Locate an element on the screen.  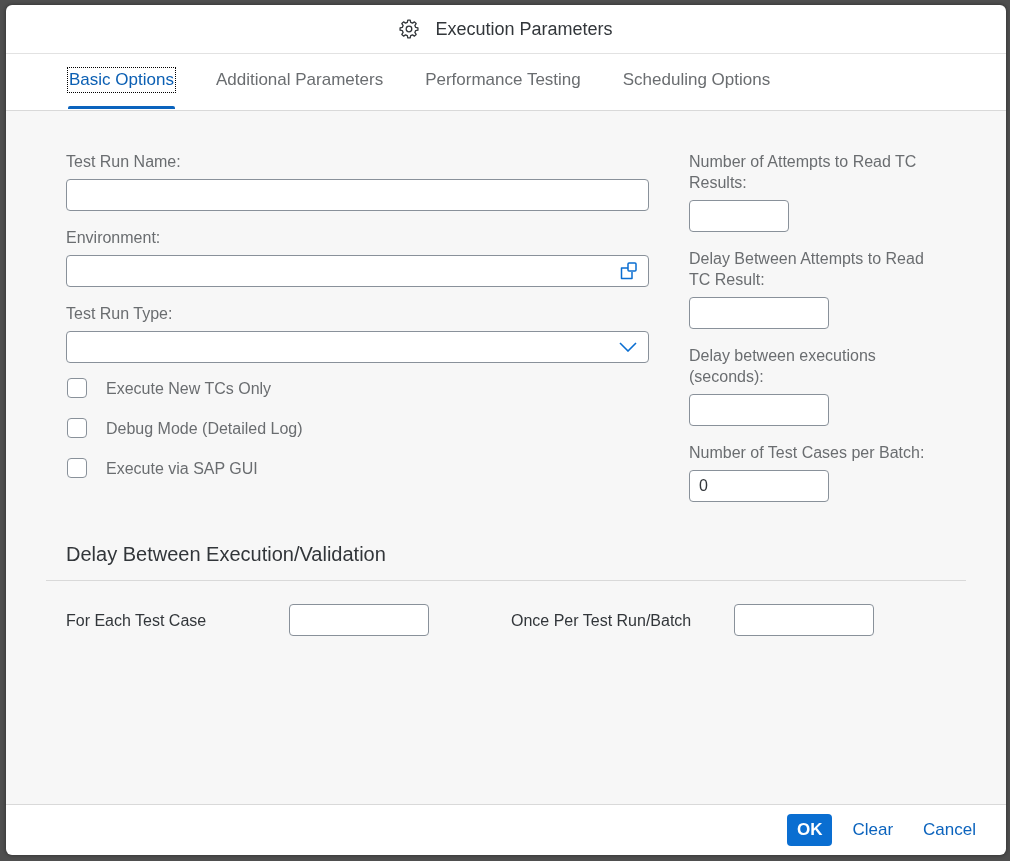
footer-button: Cancel is located at coordinates (949, 830).